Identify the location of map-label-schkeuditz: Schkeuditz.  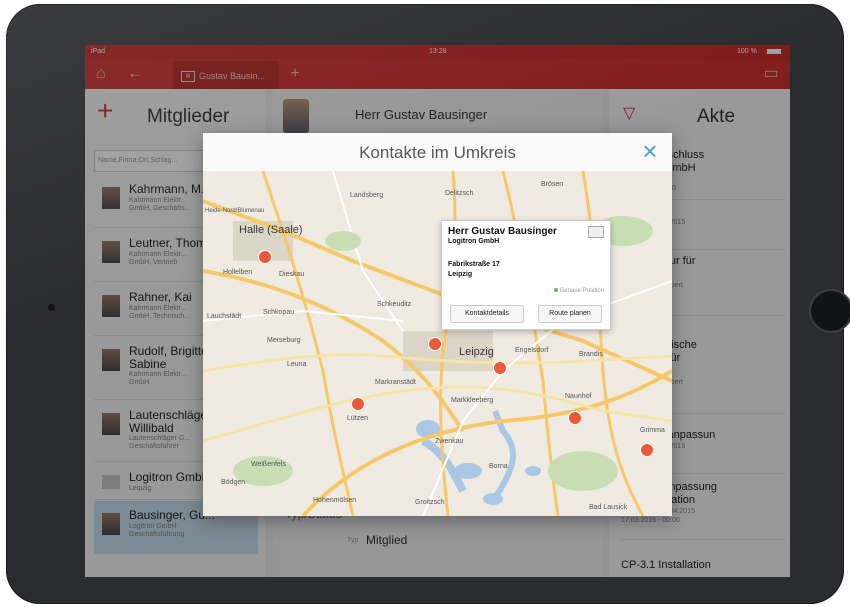
(394, 304).